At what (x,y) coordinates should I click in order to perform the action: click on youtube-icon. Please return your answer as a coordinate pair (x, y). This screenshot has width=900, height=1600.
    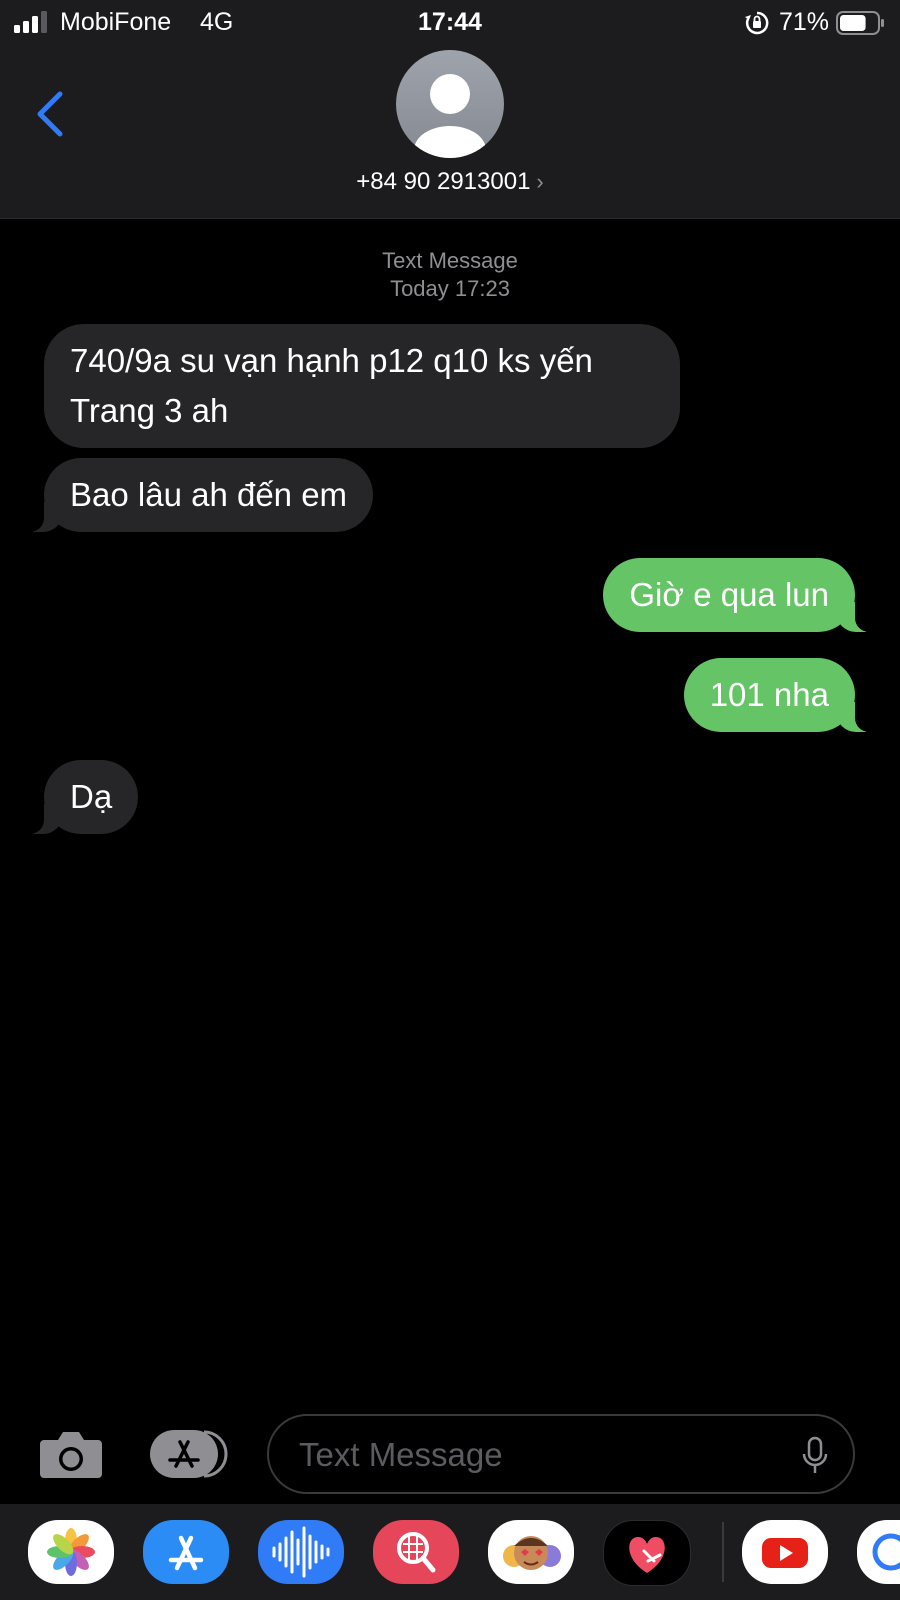
    Looking at the image, I should click on (785, 1552).